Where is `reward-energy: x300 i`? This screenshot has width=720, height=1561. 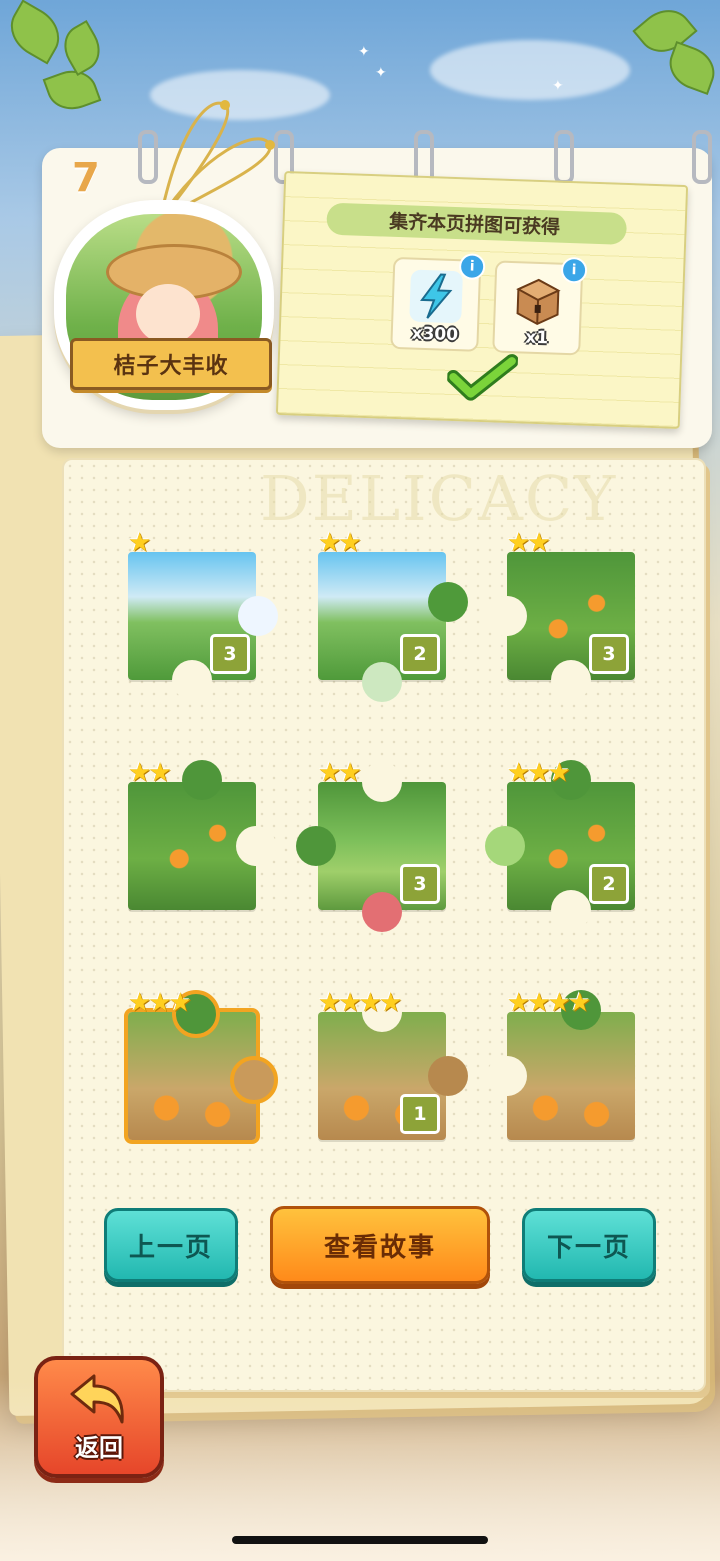
reward-energy: x300 i is located at coordinates (438, 302).